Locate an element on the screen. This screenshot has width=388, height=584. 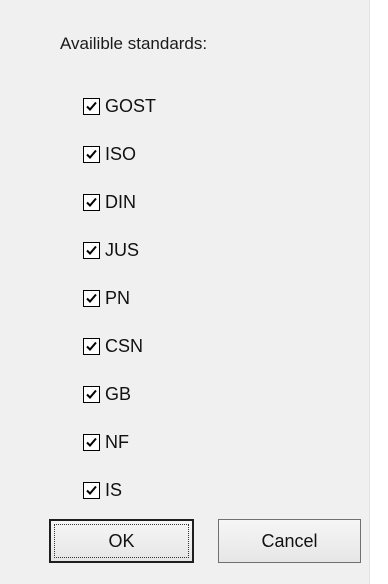
standard-label: DIN is located at coordinates (120, 202).